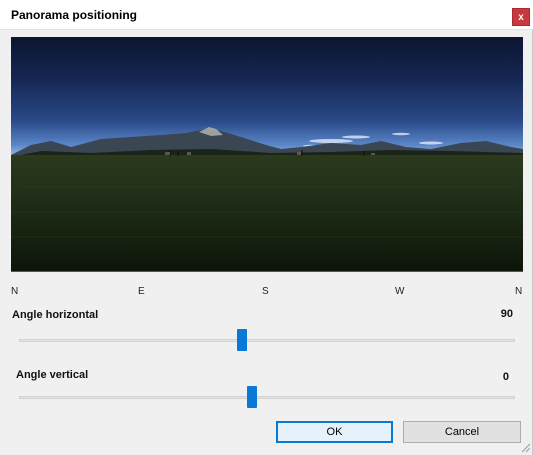  I want to click on close-button: x, so click(521, 17).